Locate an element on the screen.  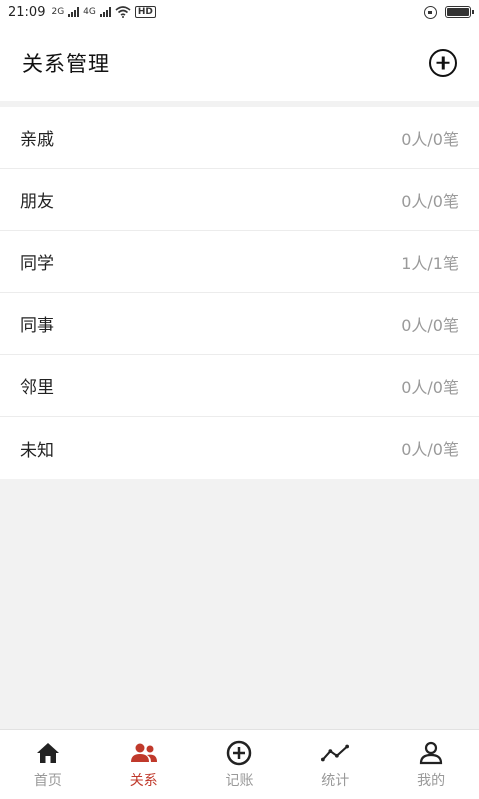
tab-relations: 关系 is located at coordinates (144, 764).